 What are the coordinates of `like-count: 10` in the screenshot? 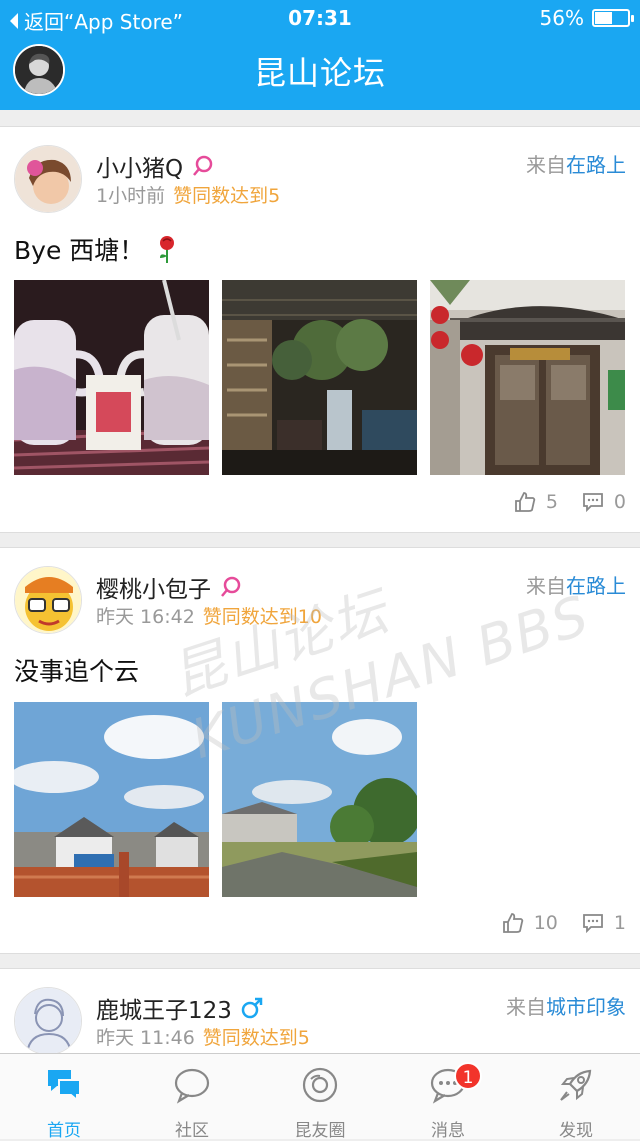 It's located at (545, 923).